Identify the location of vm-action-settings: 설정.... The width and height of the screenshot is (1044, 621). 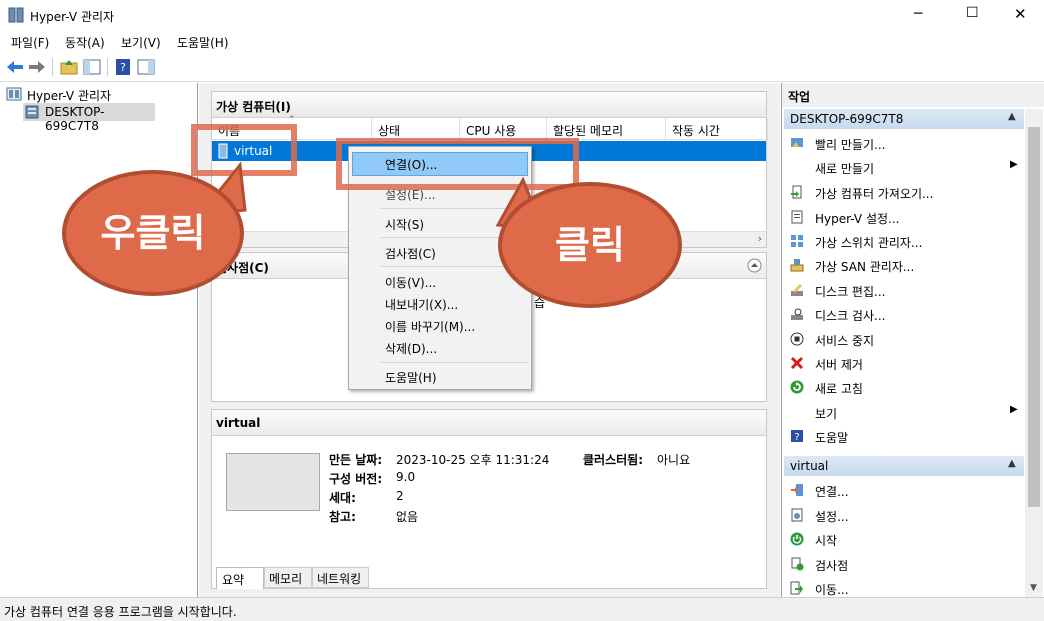
(832, 516).